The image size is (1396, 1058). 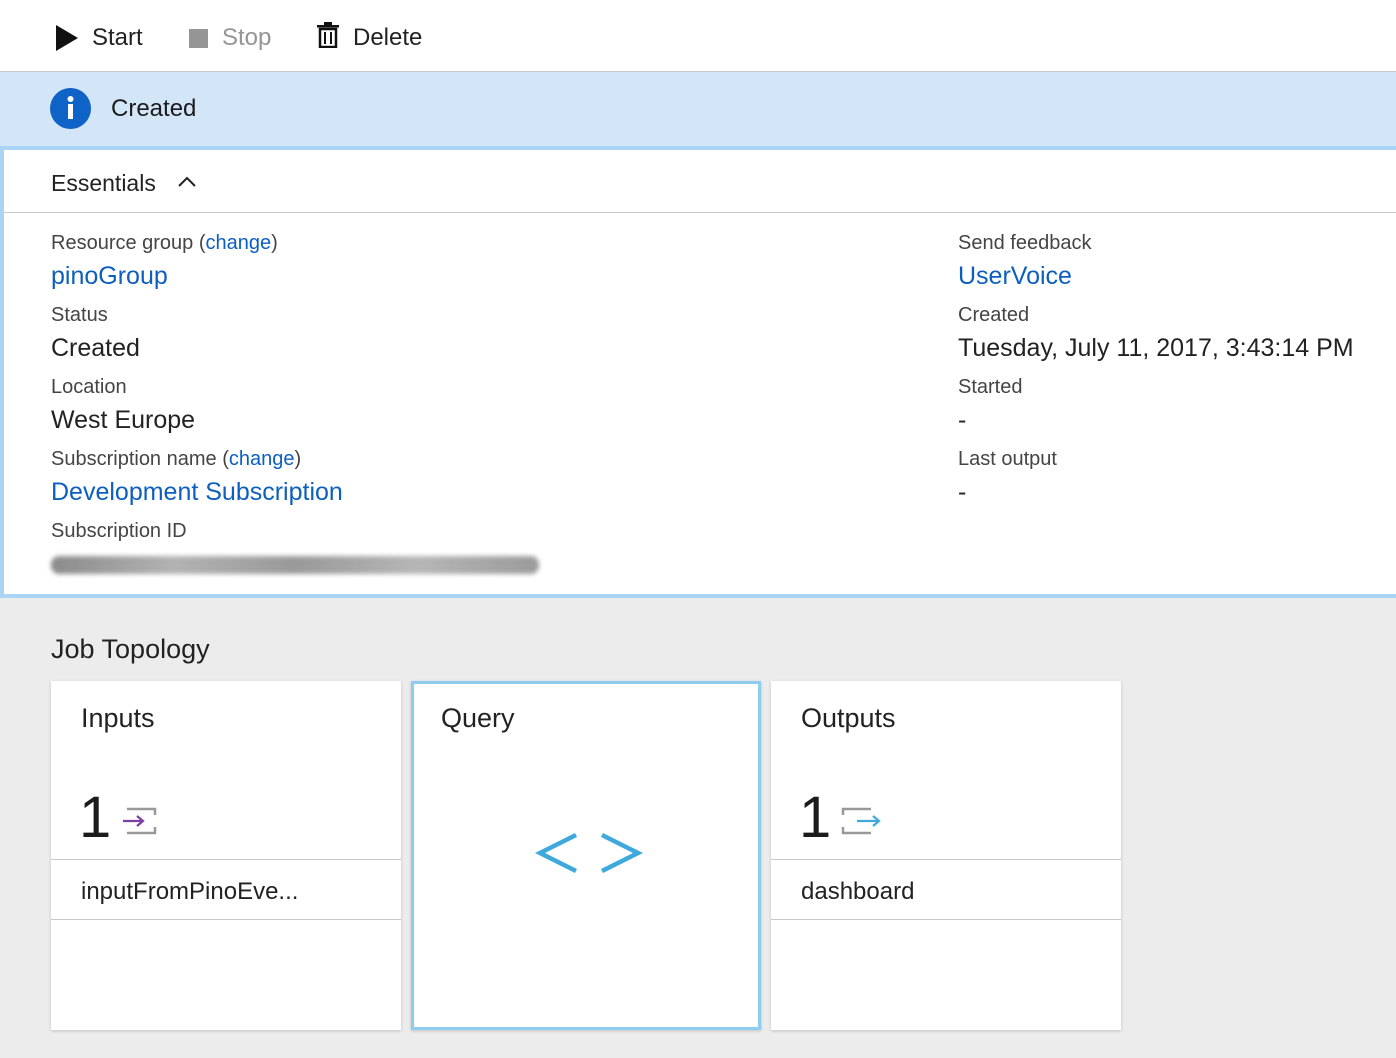 What do you see at coordinates (198, 38) in the screenshot?
I see `stop-icon` at bounding box center [198, 38].